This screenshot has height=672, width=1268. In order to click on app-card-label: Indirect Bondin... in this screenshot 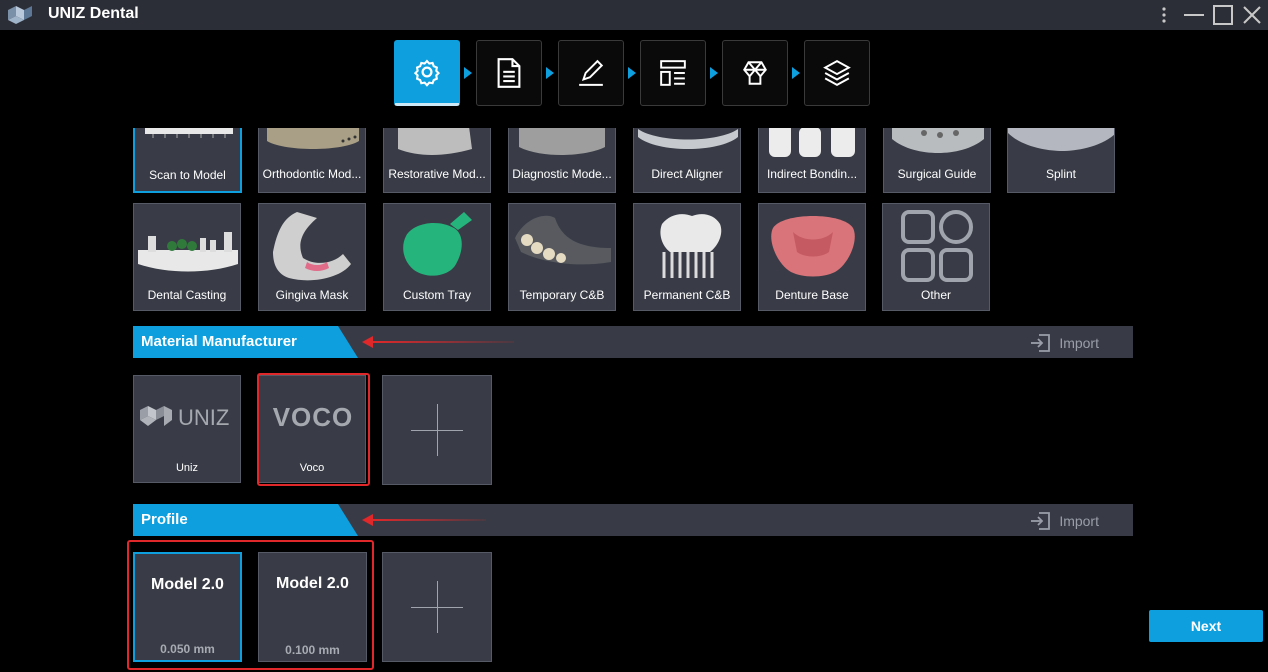, I will do `click(812, 174)`.